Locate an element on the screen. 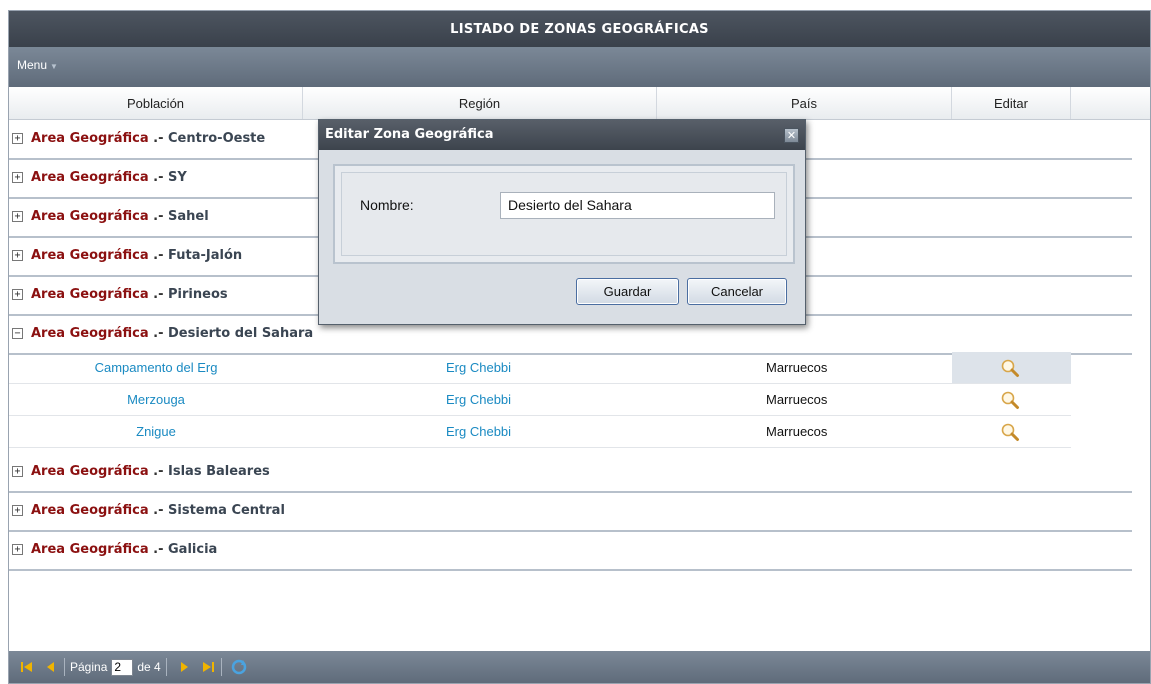 The width and height of the screenshot is (1151, 684). group-header: + Area Geográfica .- Islas Baleares is located at coordinates (570, 473).